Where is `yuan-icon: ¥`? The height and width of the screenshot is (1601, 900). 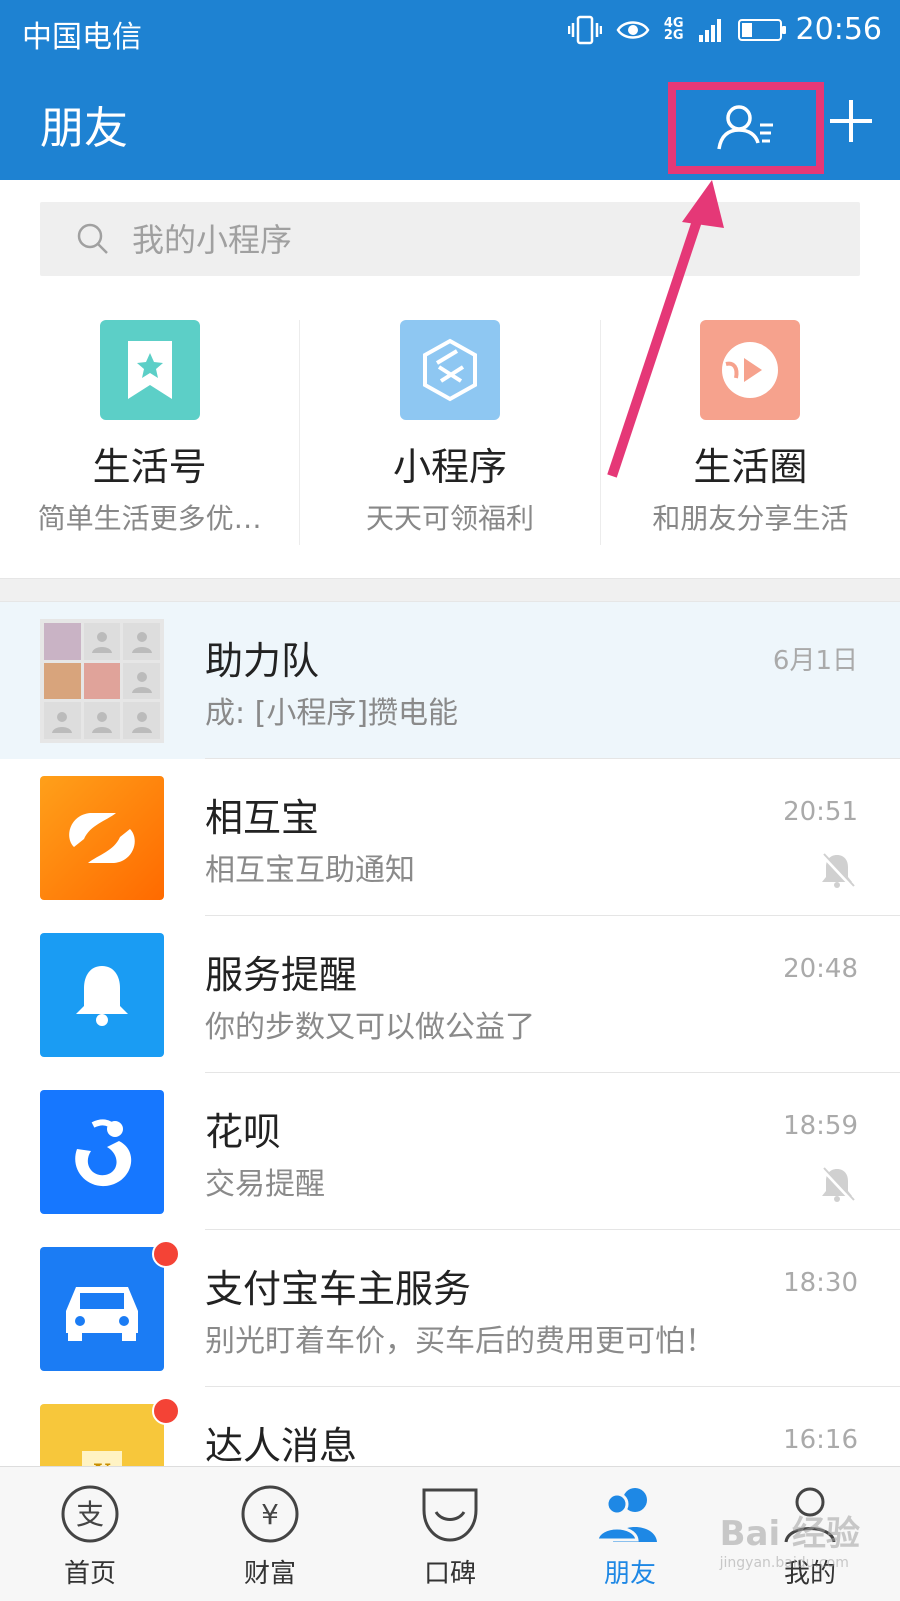 yuan-icon: ¥ is located at coordinates (270, 1514).